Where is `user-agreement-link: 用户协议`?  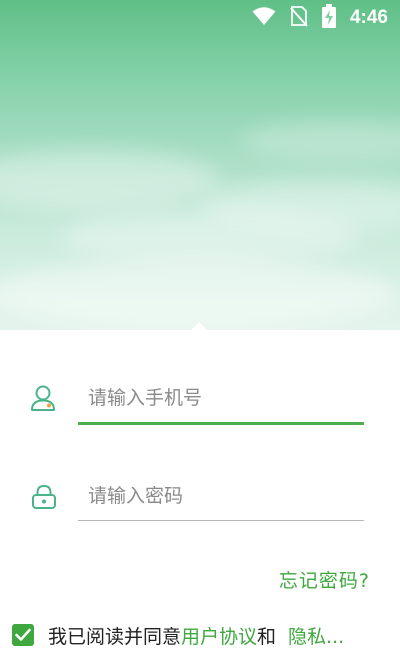 user-agreement-link: 用户协议 is located at coordinates (219, 635).